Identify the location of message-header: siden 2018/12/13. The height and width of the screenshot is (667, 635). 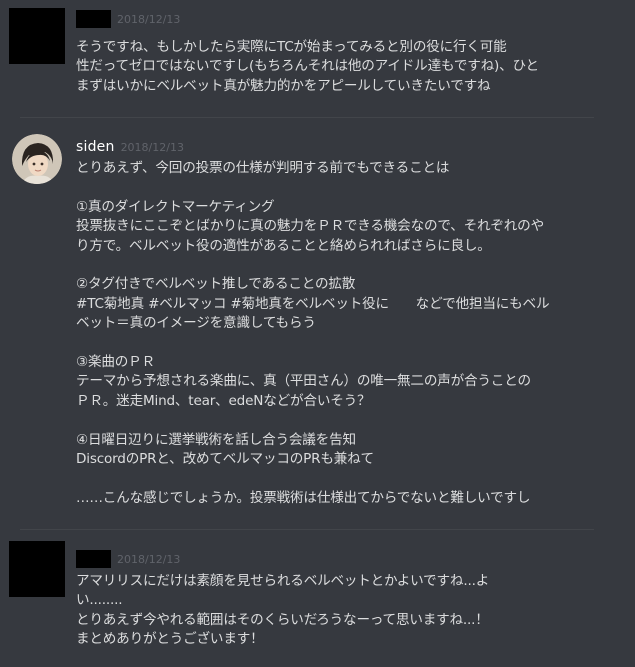
(130, 147).